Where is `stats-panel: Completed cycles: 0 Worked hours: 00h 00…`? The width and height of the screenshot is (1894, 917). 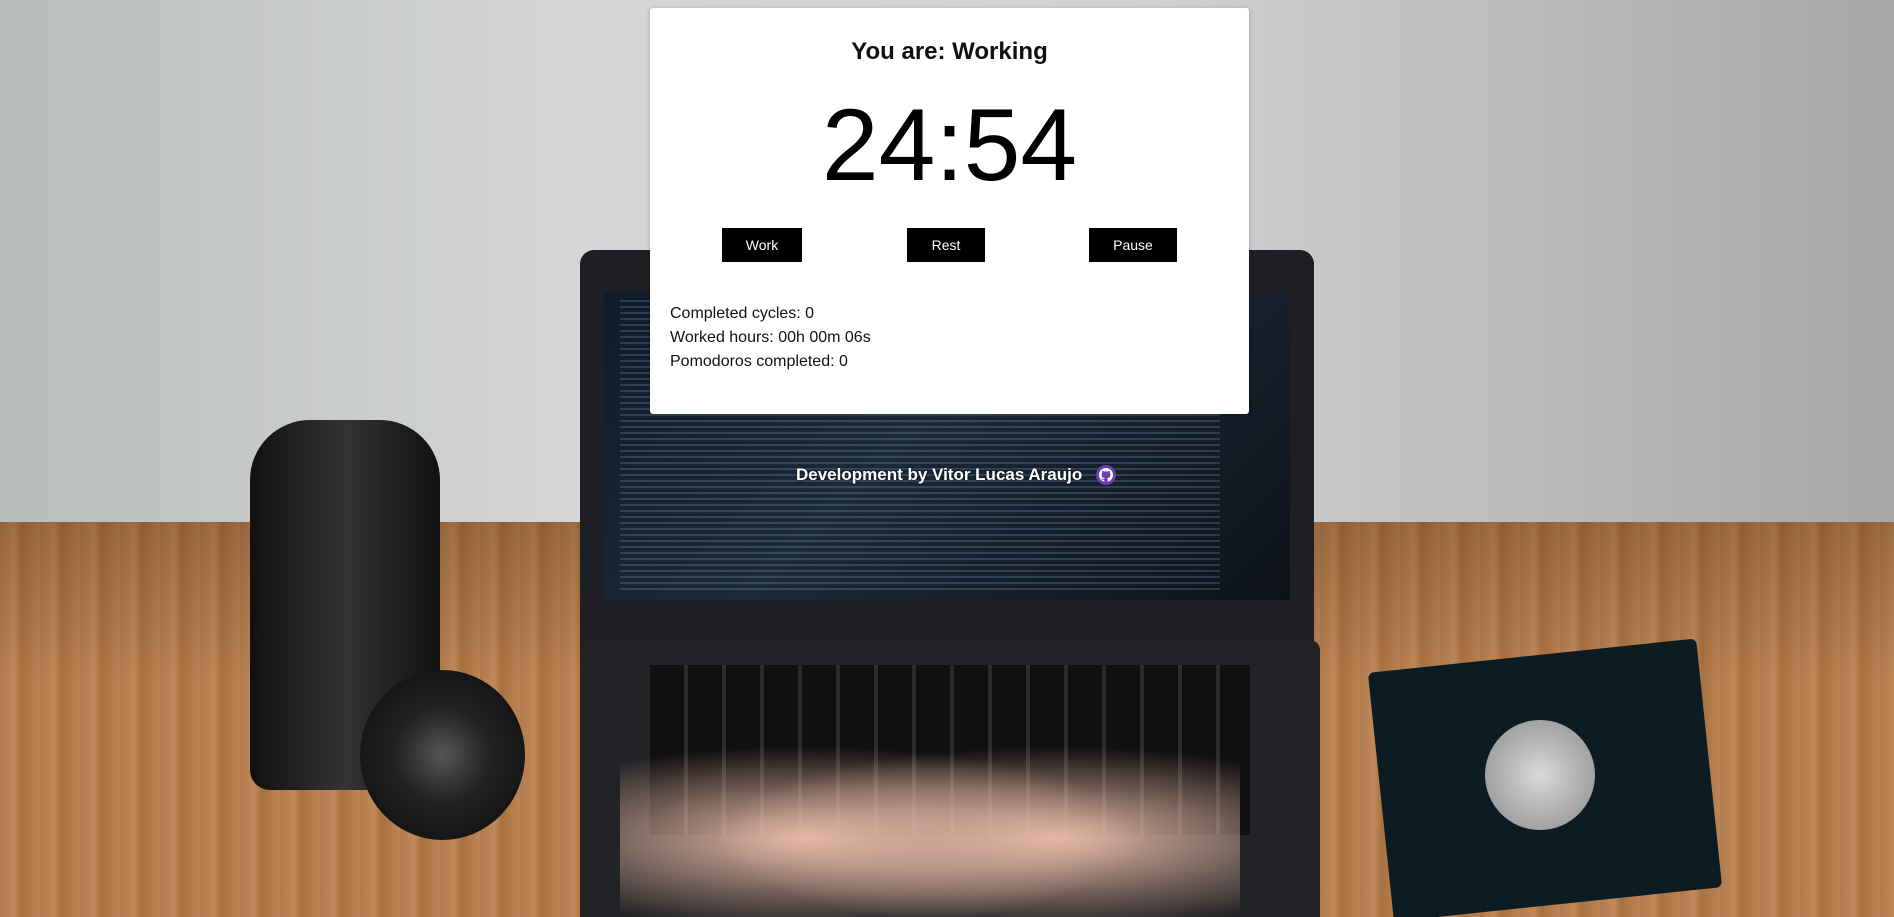 stats-panel: Completed cycles: 0 Worked hours: 00h 00… is located at coordinates (770, 338).